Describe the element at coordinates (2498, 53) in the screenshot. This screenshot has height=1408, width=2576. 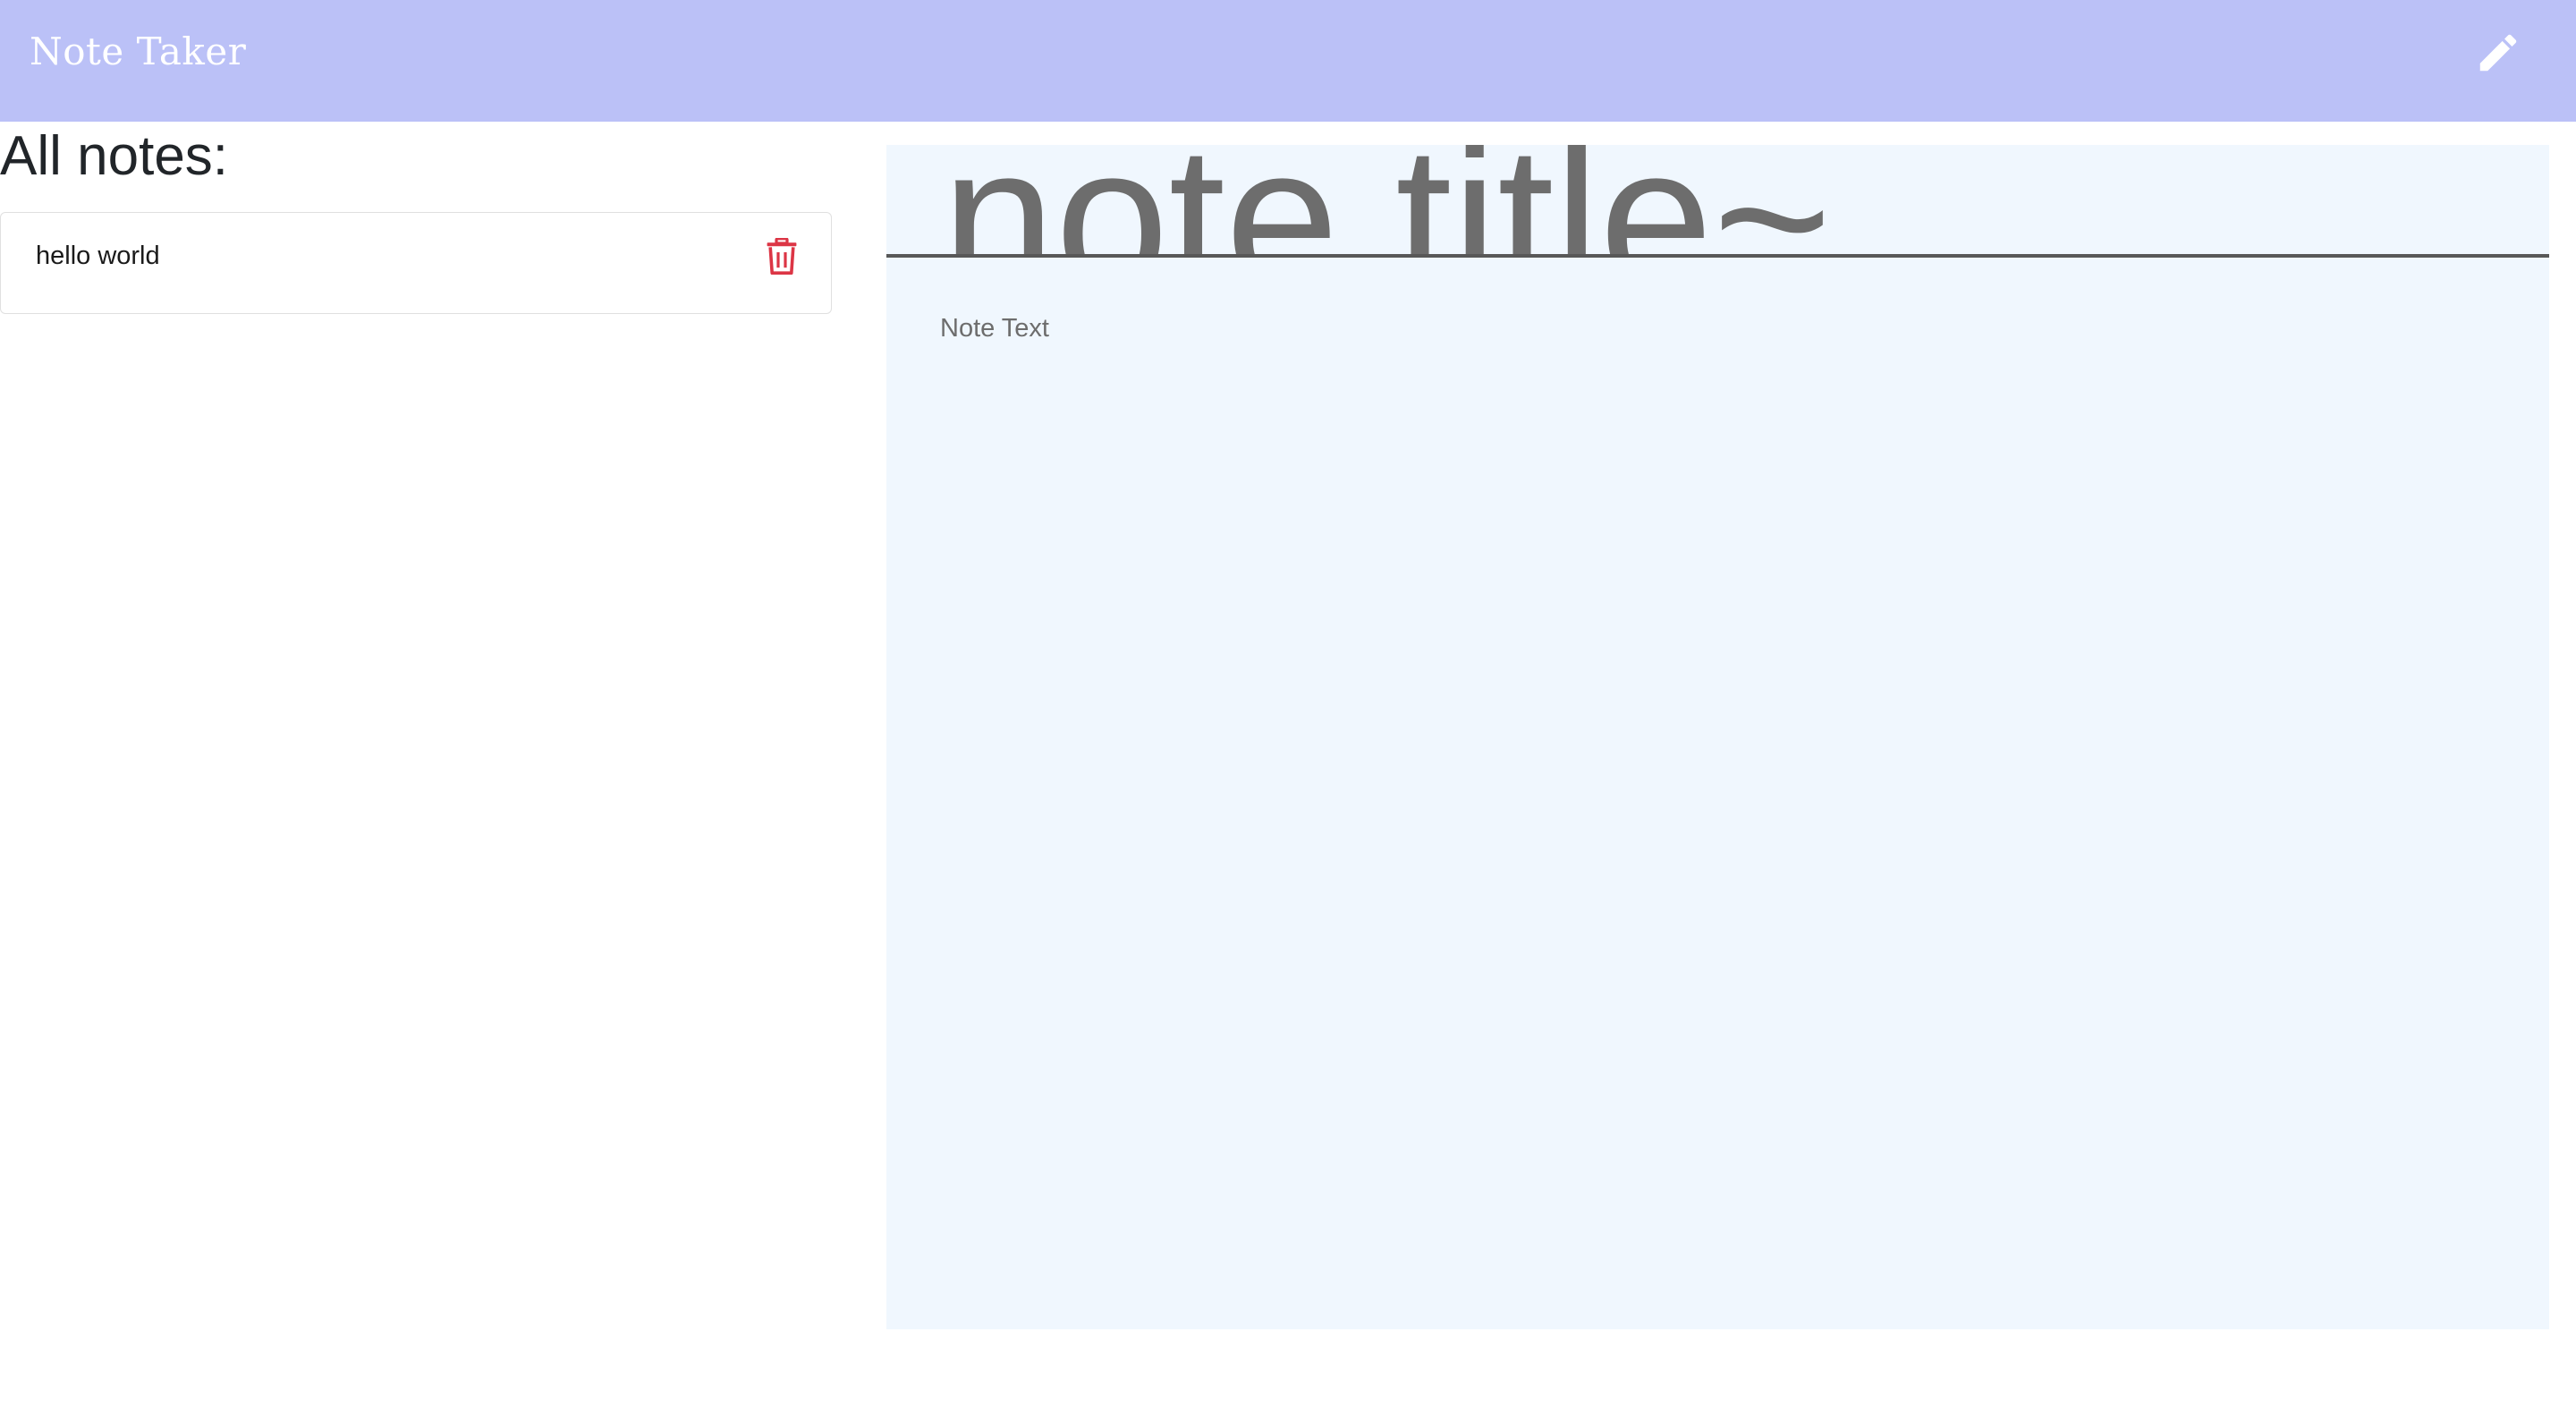
I see `pencil-icon` at that location.